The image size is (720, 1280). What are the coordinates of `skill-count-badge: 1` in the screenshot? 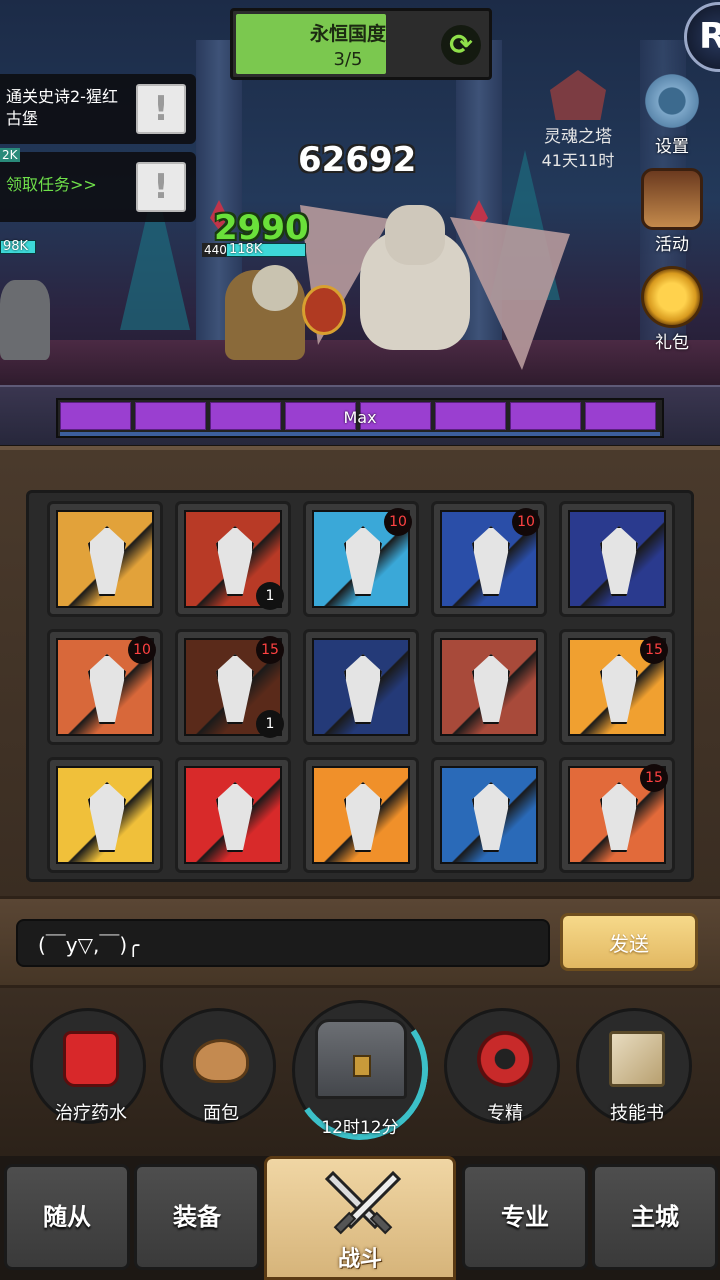 It's located at (270, 724).